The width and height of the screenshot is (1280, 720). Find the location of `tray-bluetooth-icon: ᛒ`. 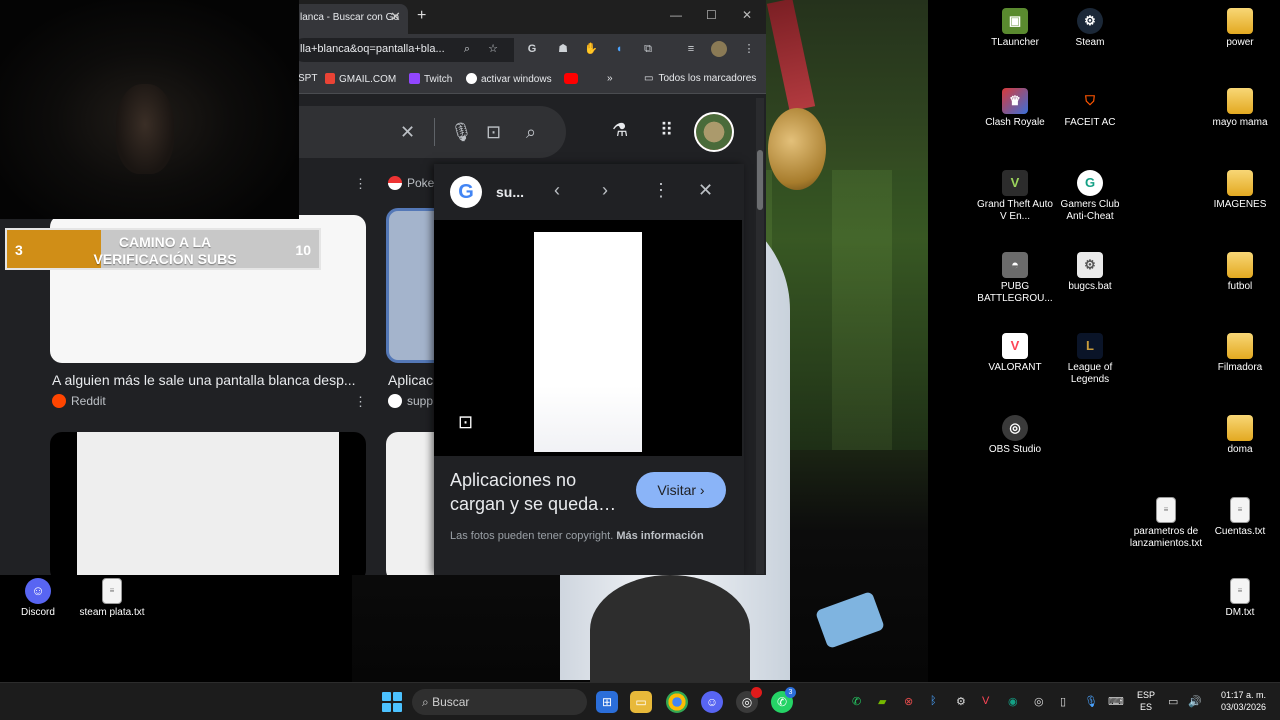

tray-bluetooth-icon: ᛒ is located at coordinates (933, 701).